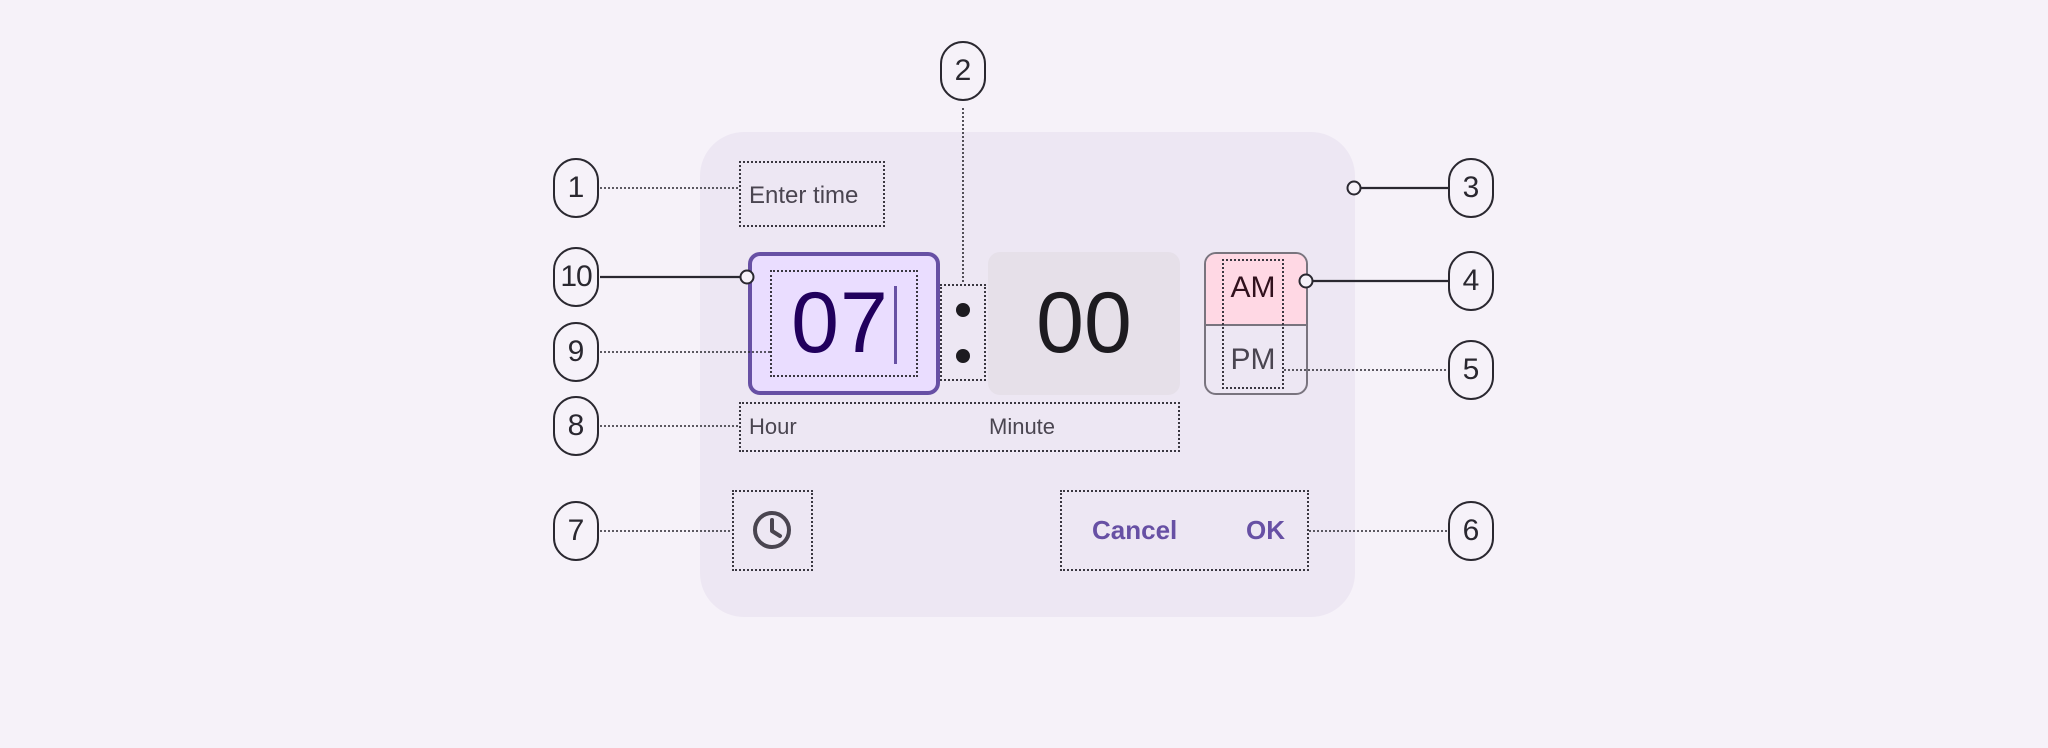 The image size is (2048, 748). Describe the element at coordinates (1471, 281) in the screenshot. I see `callout-4: 4` at that location.